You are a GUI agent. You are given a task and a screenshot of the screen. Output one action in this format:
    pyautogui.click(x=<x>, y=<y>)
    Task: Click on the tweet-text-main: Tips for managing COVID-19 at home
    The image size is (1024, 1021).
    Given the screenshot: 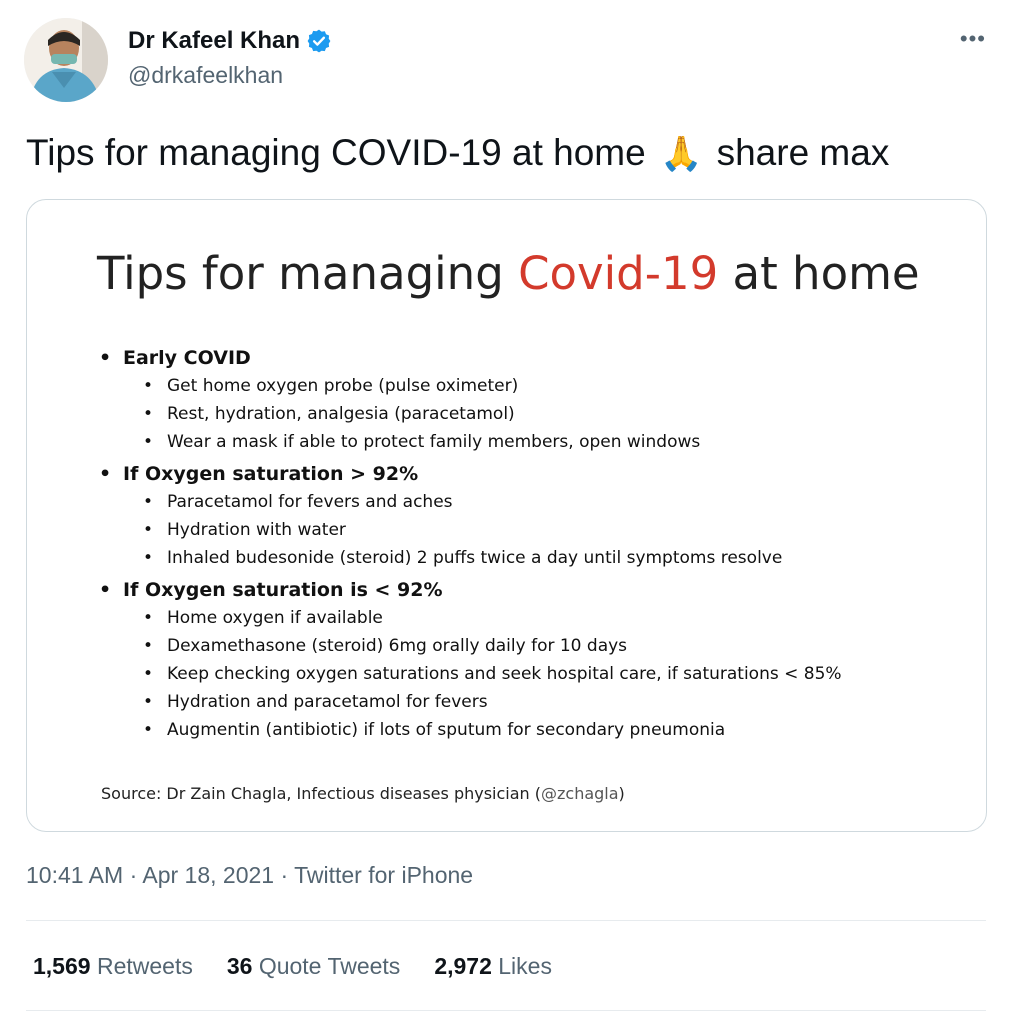 What is the action you would take?
    pyautogui.click(x=336, y=152)
    